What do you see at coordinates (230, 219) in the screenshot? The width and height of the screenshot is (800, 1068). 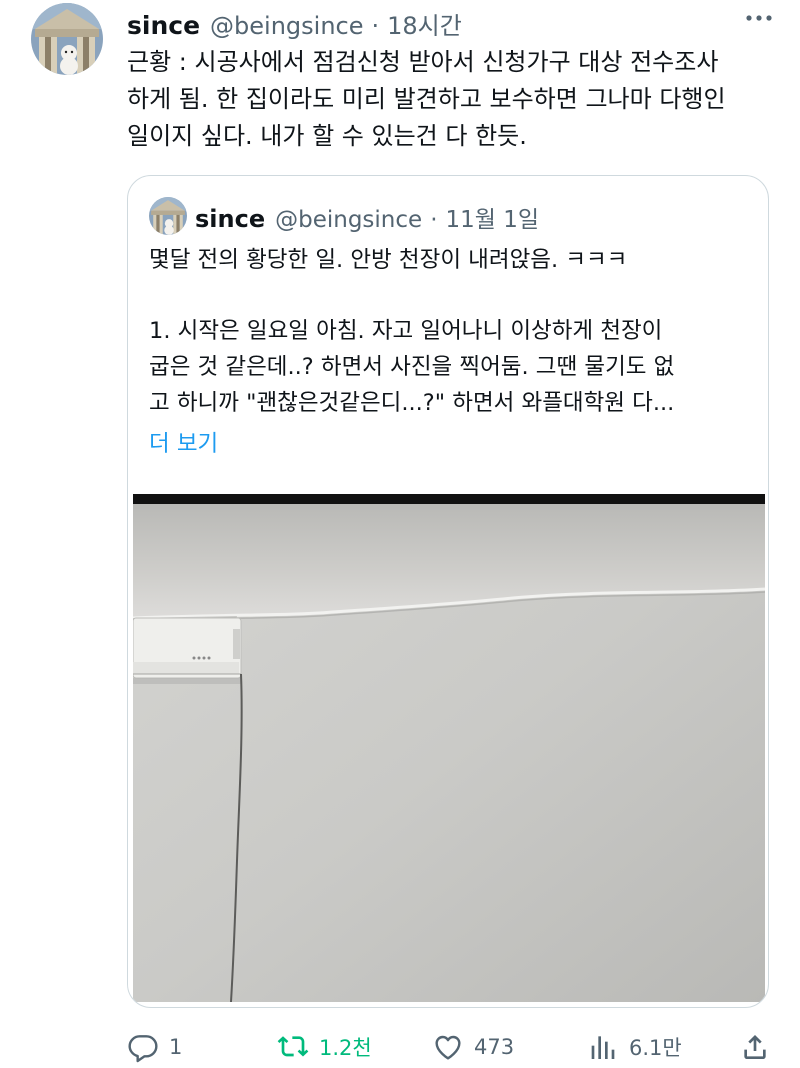 I see `quoted-author-name: since` at bounding box center [230, 219].